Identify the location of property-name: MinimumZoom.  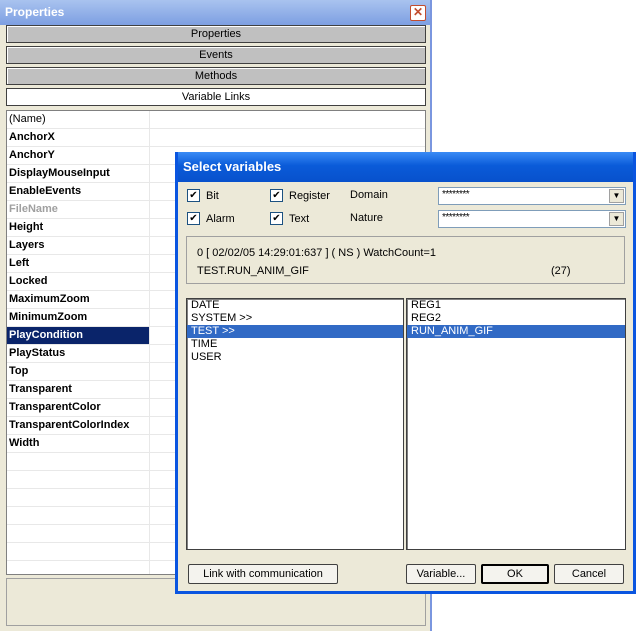
(78, 317).